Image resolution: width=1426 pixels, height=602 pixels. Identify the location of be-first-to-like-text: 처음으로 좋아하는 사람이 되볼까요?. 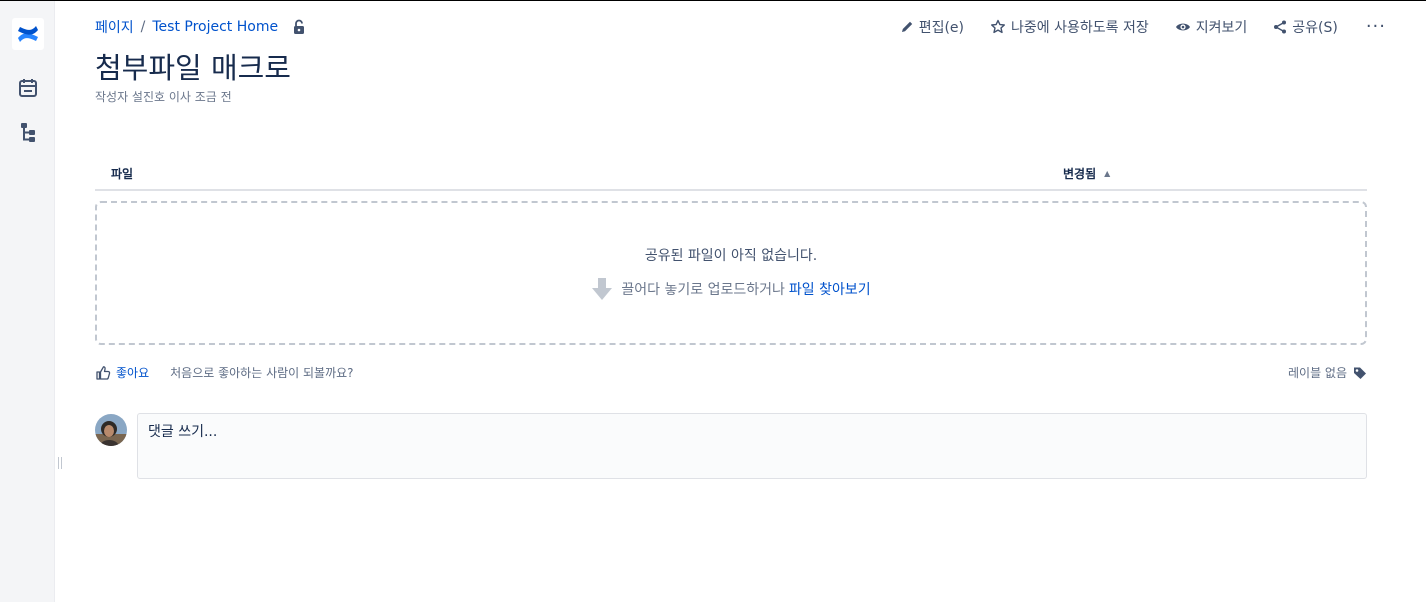
(262, 373).